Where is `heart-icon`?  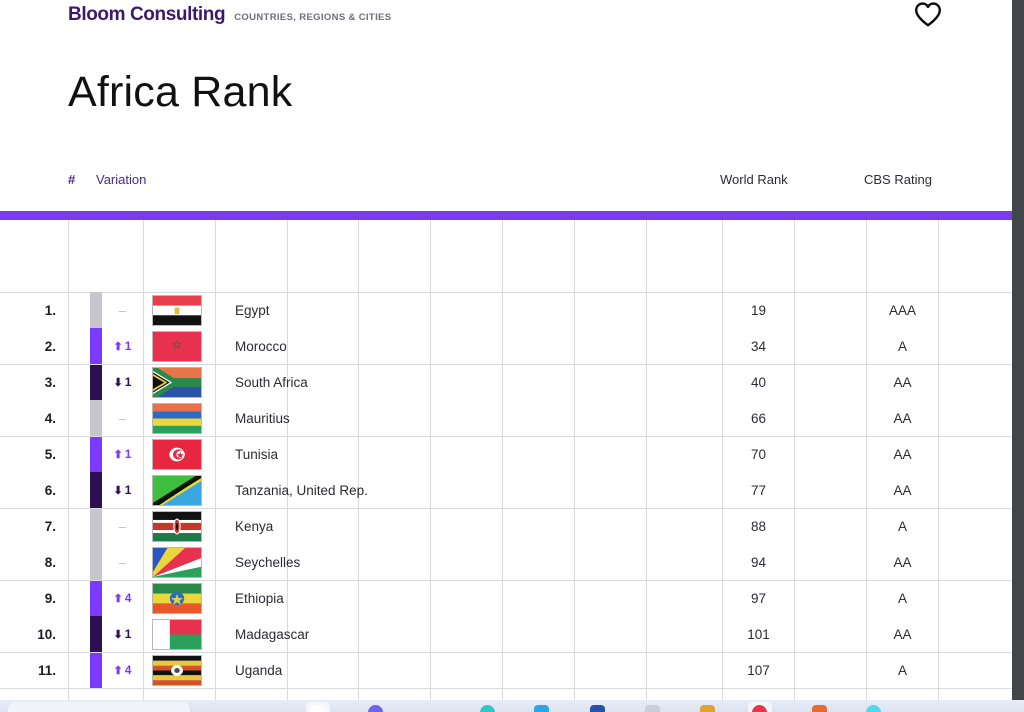
heart-icon is located at coordinates (928, 17).